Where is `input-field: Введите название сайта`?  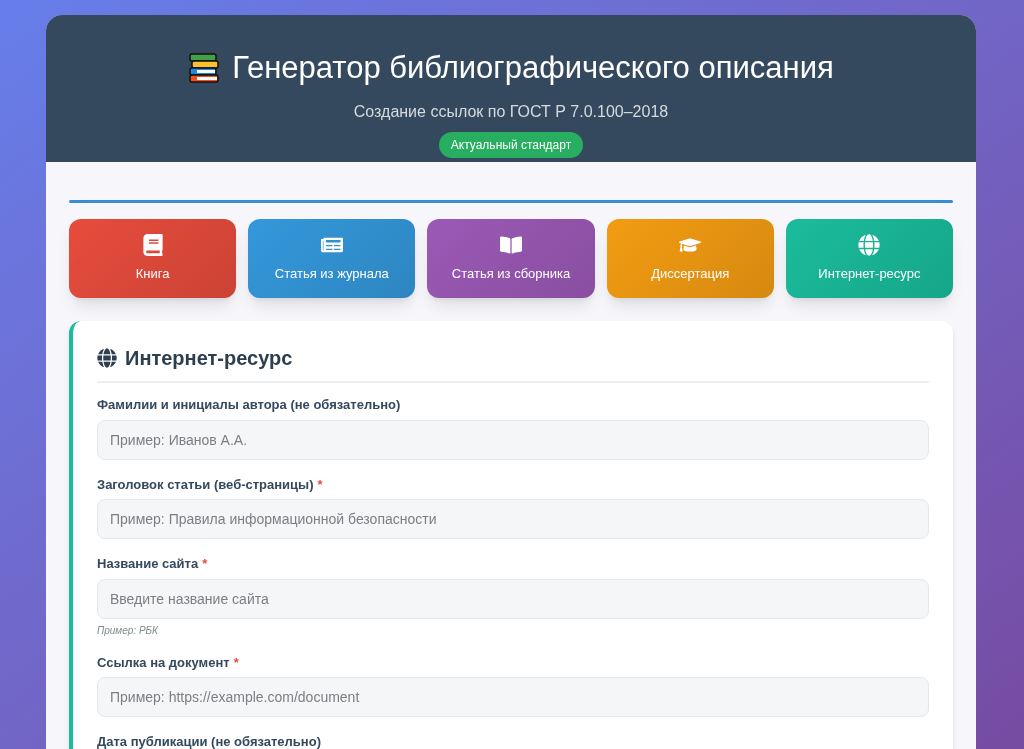
input-field: Введите название сайта is located at coordinates (513, 598).